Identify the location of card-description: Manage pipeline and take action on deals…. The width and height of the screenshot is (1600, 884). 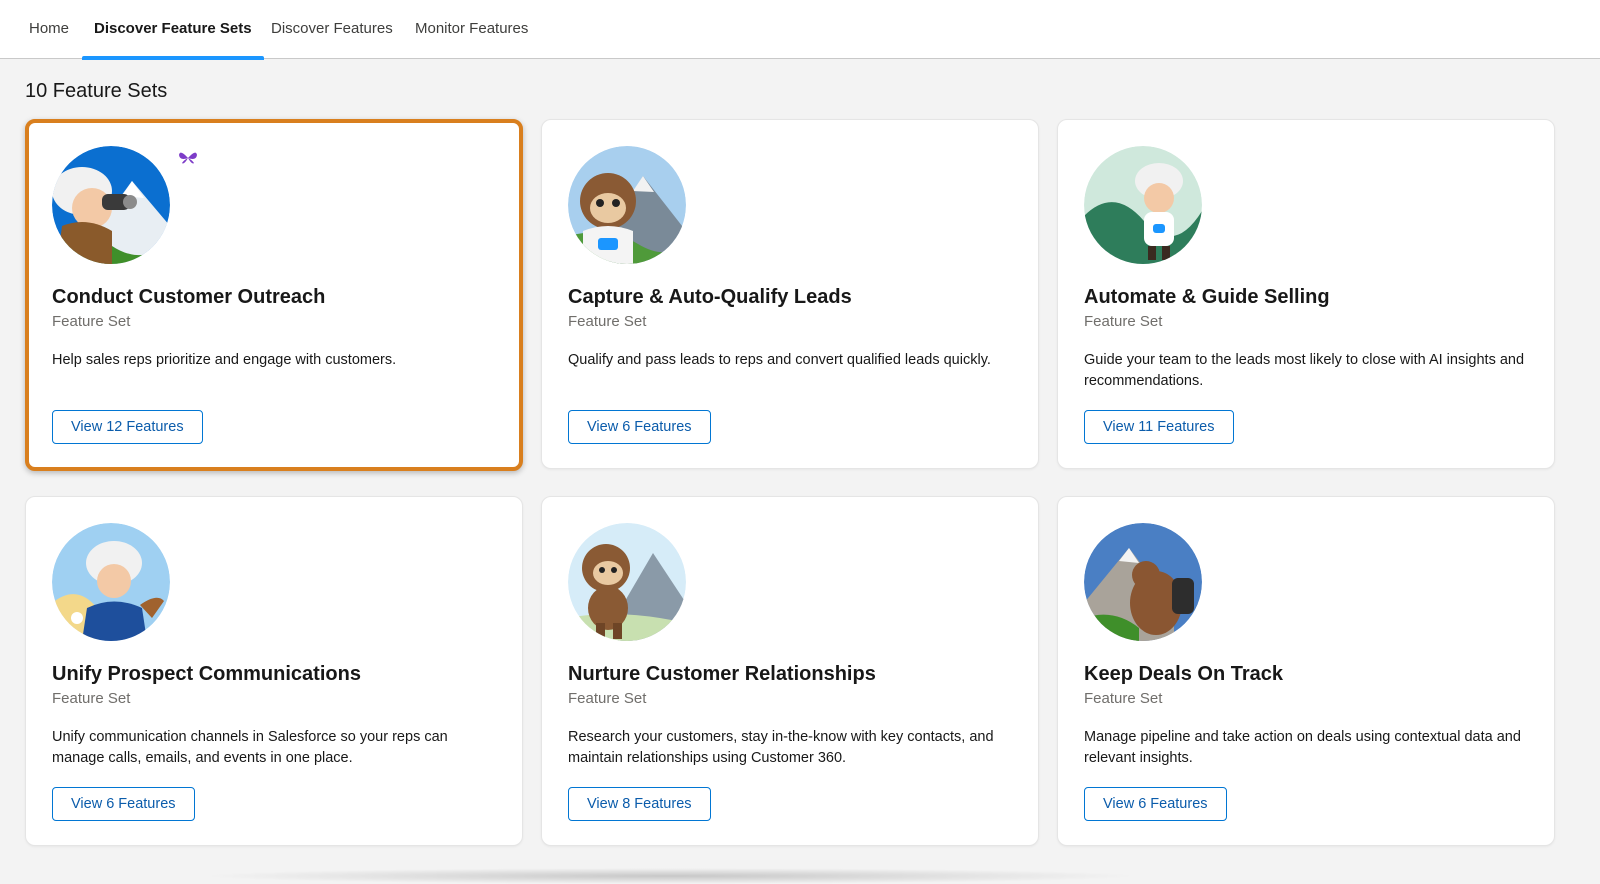
(1302, 747).